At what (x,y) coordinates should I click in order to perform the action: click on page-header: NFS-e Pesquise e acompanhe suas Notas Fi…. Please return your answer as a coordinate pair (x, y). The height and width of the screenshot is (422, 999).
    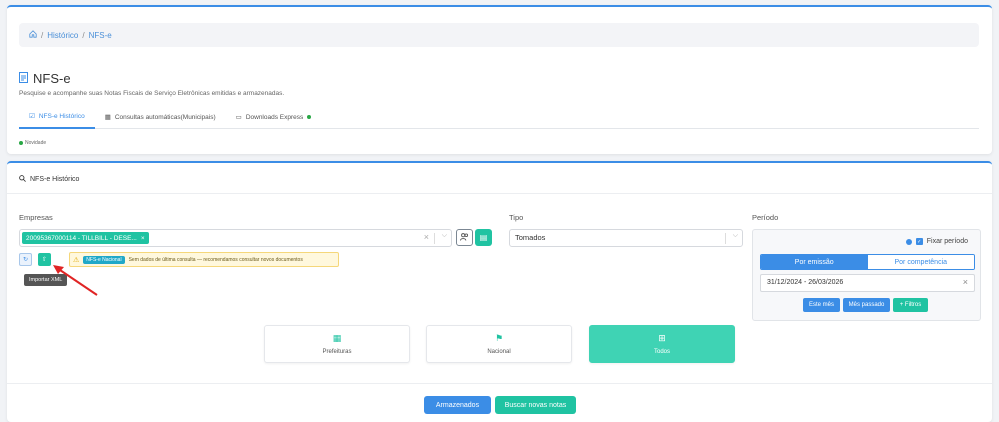
    Looking at the image, I should click on (151, 84).